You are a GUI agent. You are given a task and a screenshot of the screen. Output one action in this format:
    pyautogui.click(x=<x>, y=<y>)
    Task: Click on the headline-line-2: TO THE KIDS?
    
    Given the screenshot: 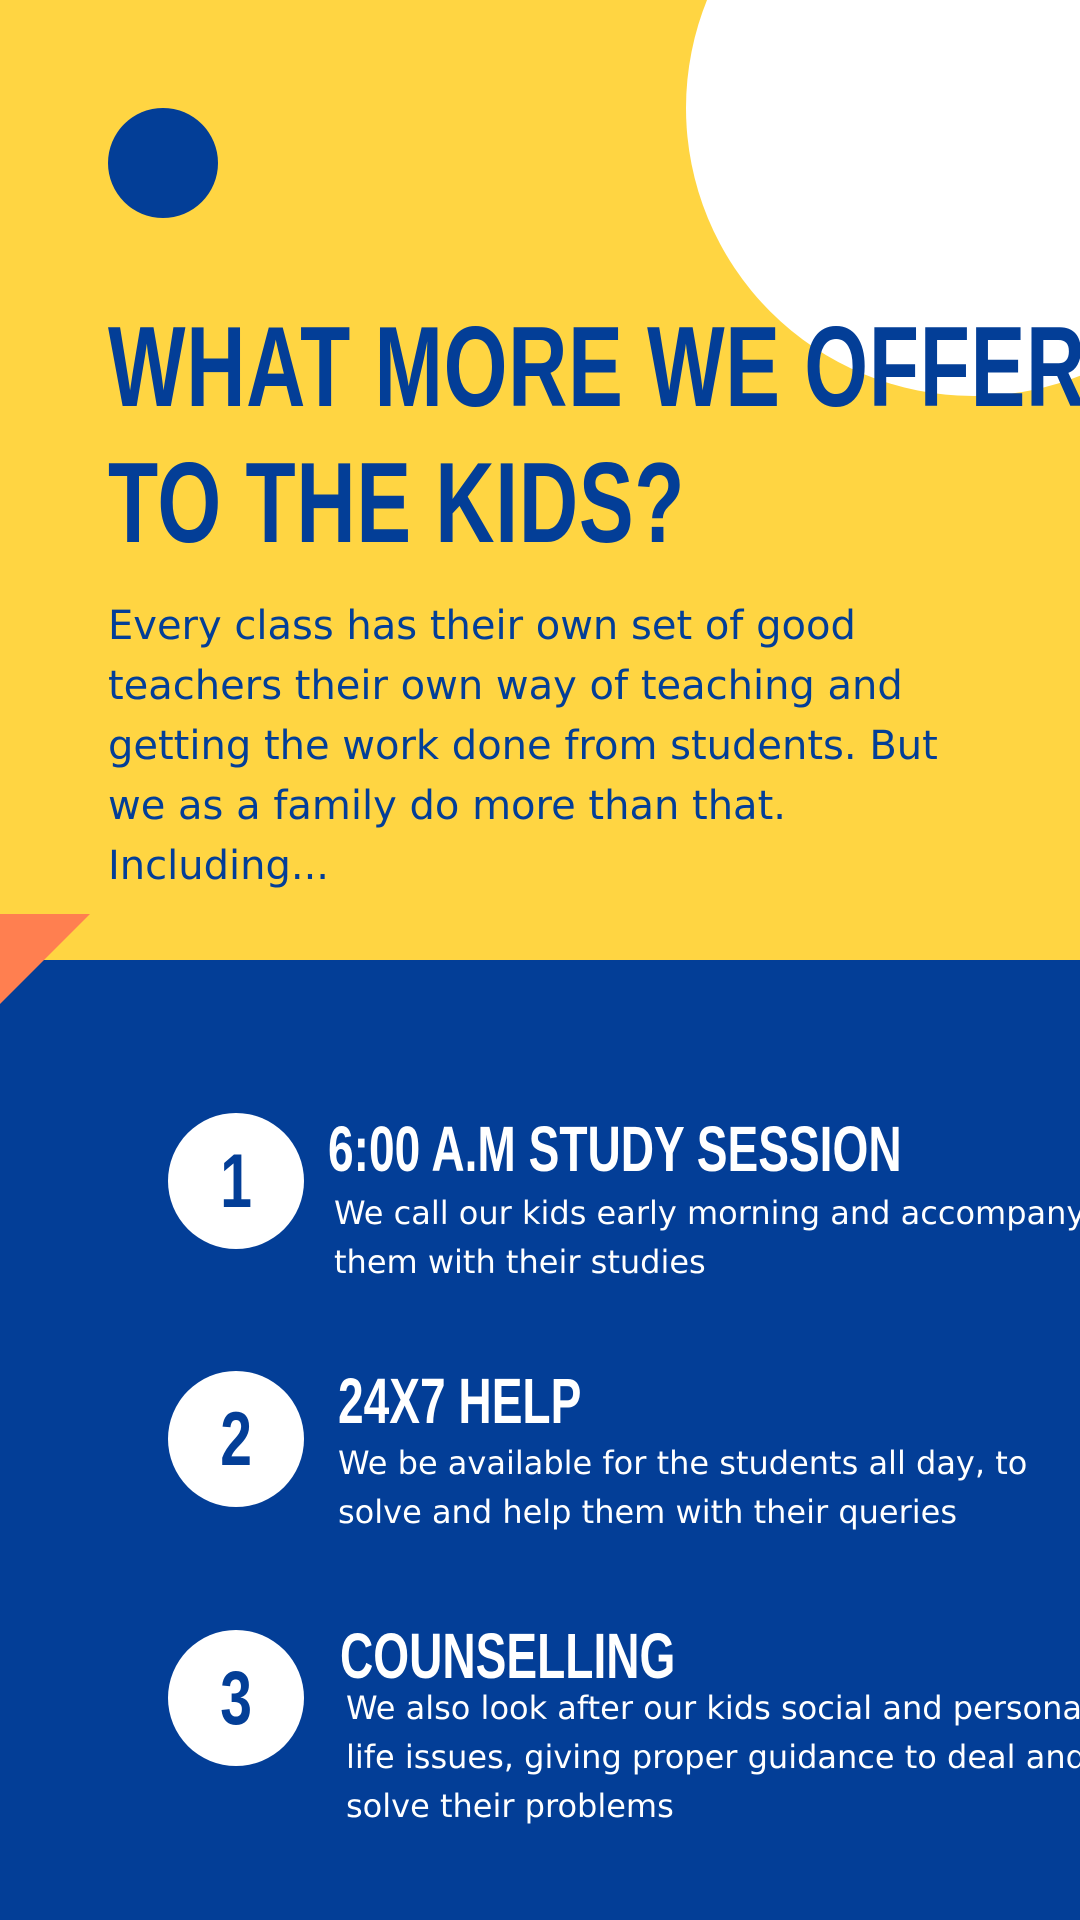 What is the action you would take?
    pyautogui.click(x=397, y=503)
    